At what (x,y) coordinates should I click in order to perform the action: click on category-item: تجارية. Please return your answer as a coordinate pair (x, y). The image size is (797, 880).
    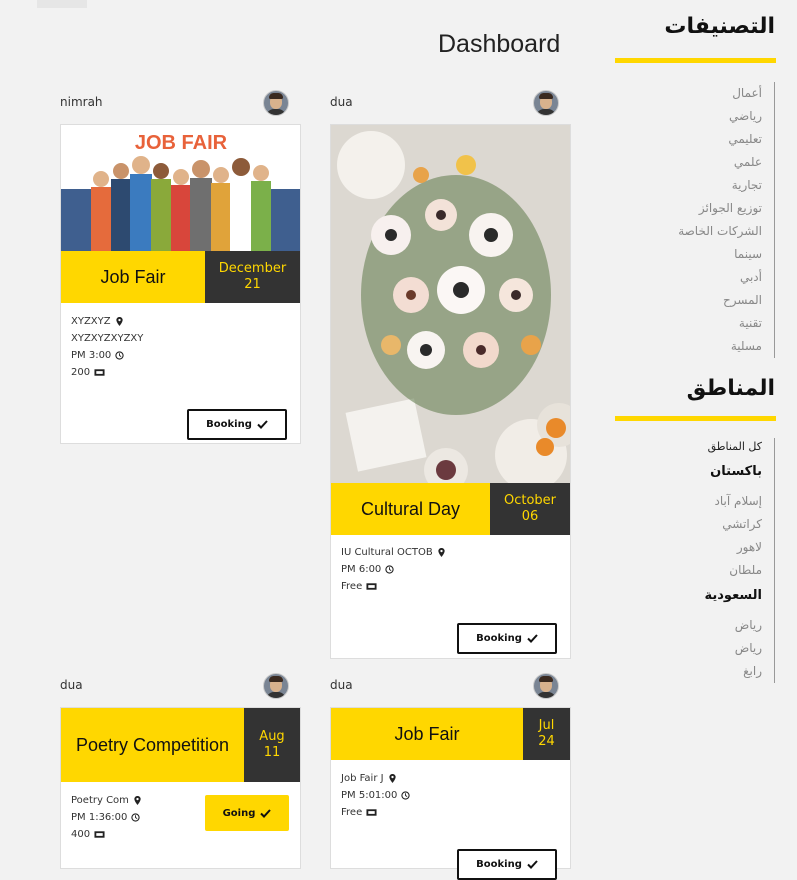
    Looking at the image, I should click on (720, 185).